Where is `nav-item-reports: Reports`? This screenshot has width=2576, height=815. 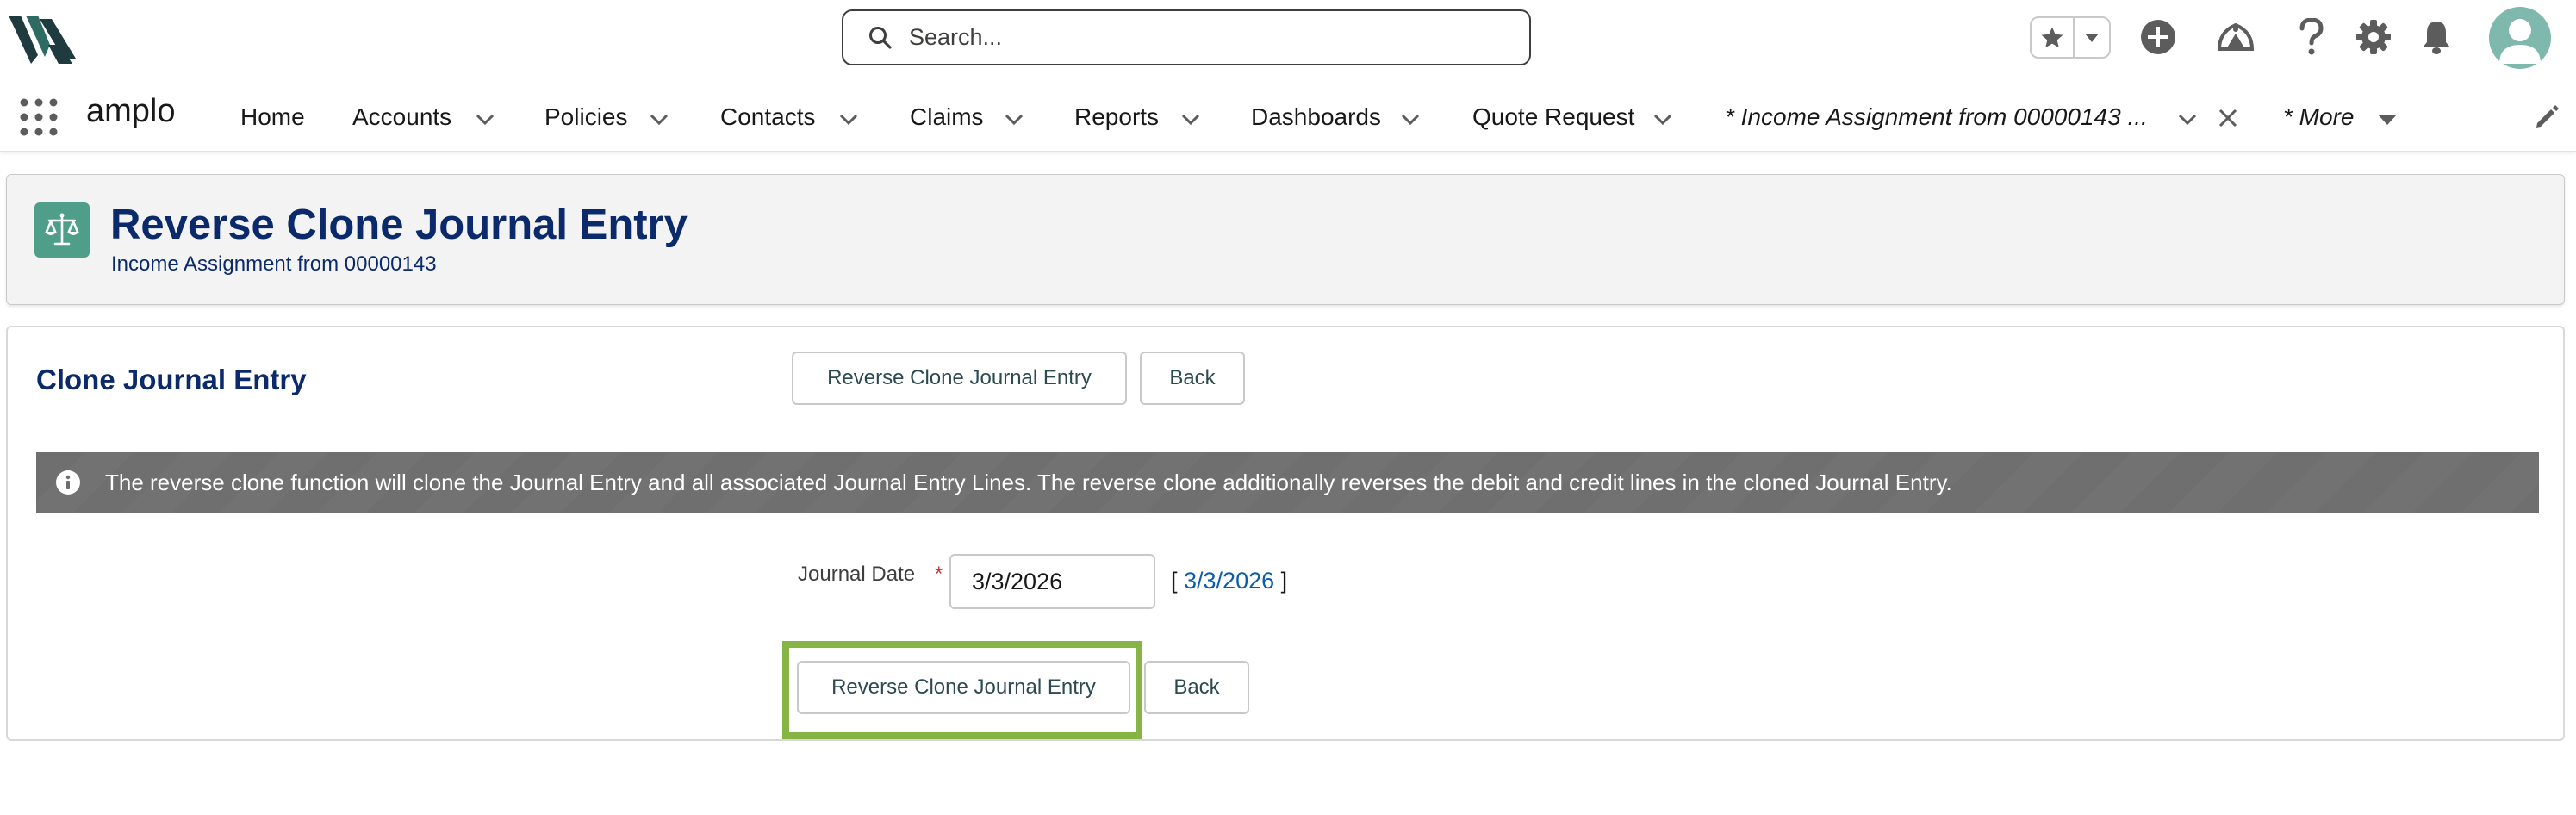
nav-item-reports: Reports is located at coordinates (1116, 117).